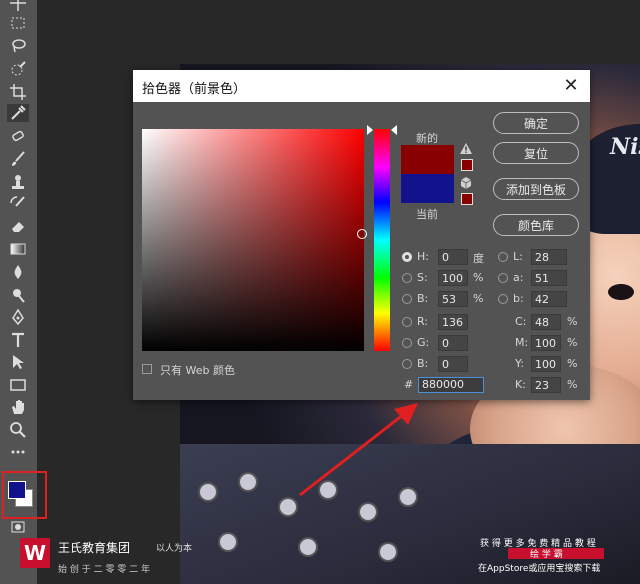 The width and height of the screenshot is (640, 584). What do you see at coordinates (407, 343) in the screenshot?
I see `green-radio` at bounding box center [407, 343].